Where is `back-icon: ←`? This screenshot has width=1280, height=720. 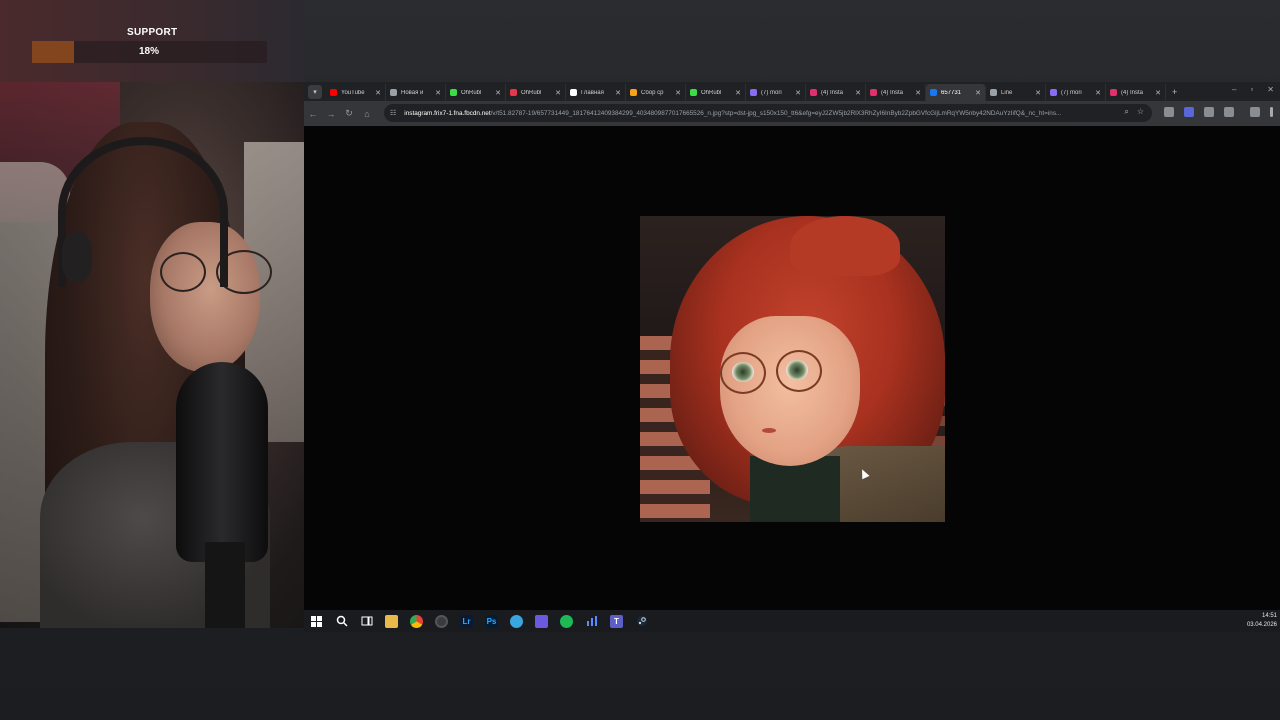
back-icon: ← is located at coordinates (313, 114).